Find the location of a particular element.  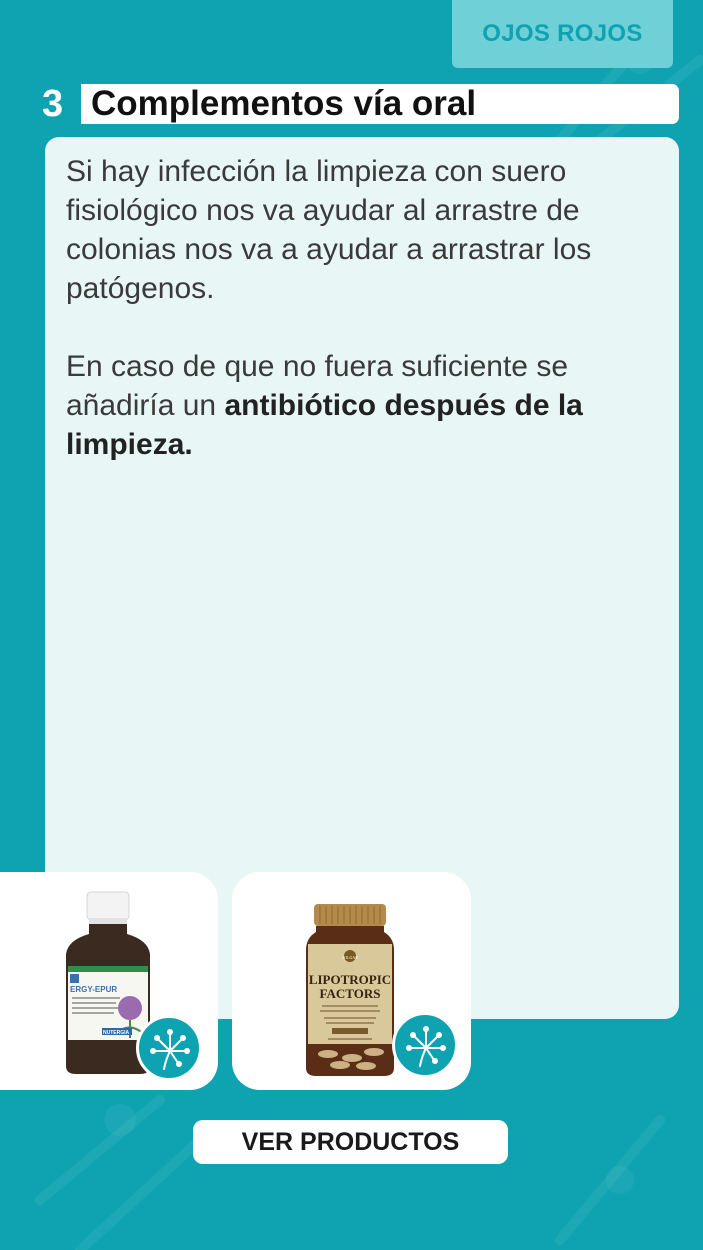

section-title: Complementos vía oral is located at coordinates (284, 103).